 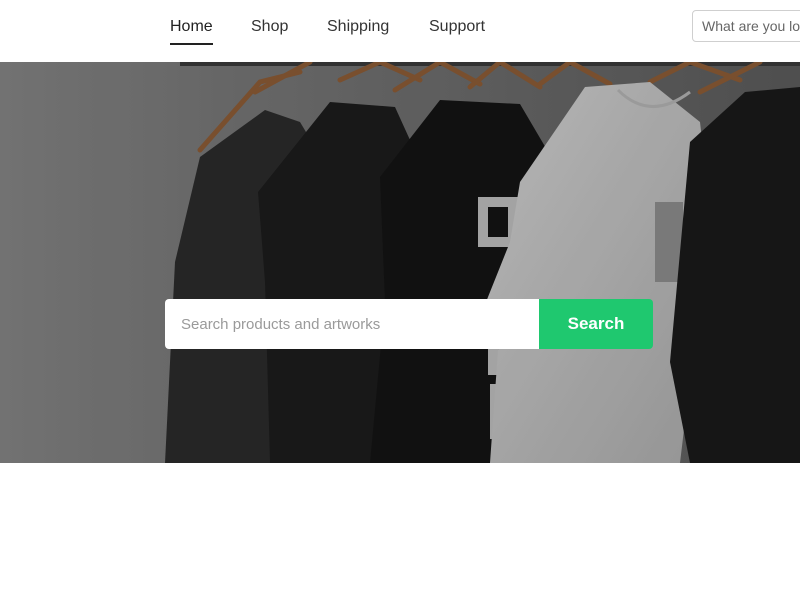 I want to click on nav-shop: Shop, so click(x=269, y=30).